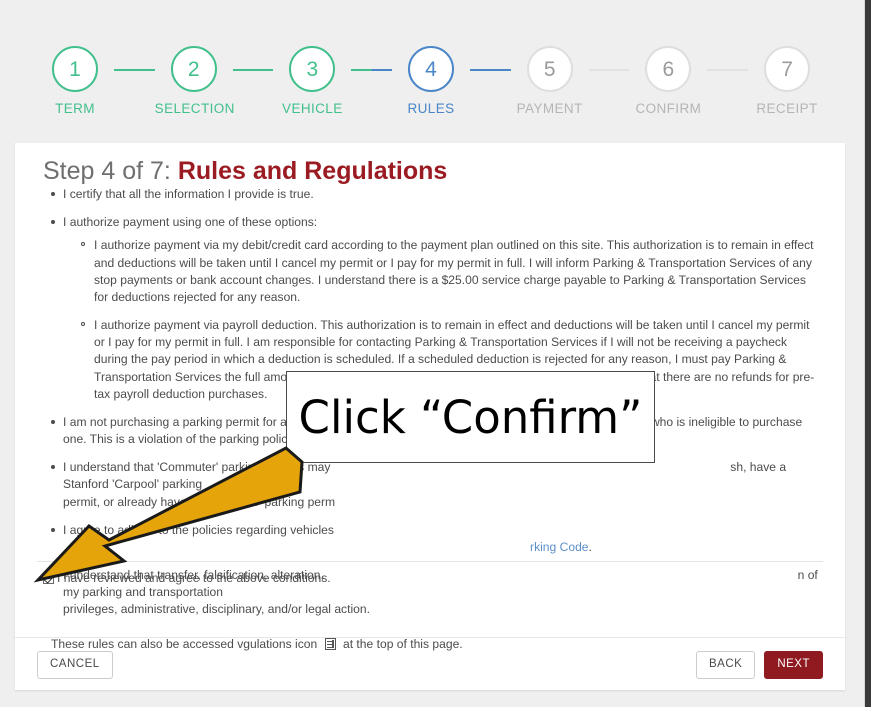  Describe the element at coordinates (280, 643) in the screenshot. I see `access-note-mid: gulations icon` at that location.